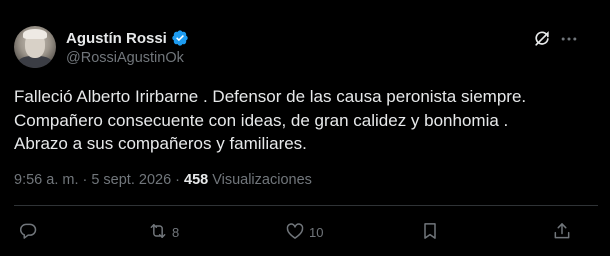 The width and height of the screenshot is (610, 256). I want to click on action-bar: 8 10, so click(305, 232).